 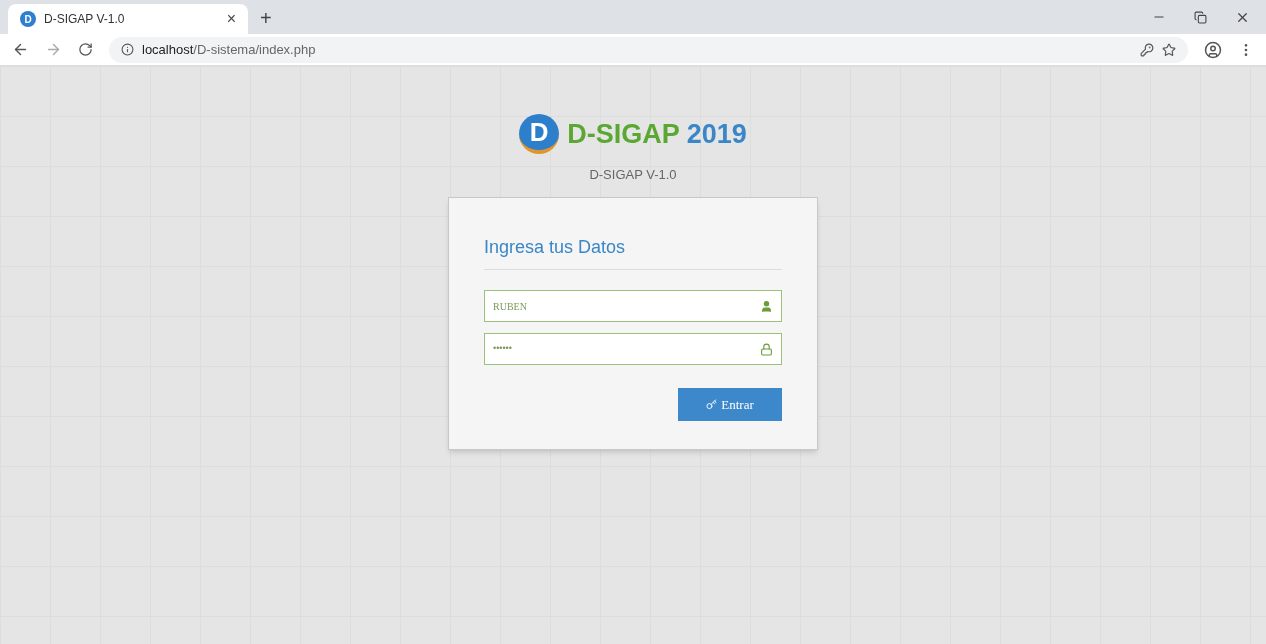 I want to click on browser-tab: D D-SIGAP V-1.0 ×, so click(x=128, y=19).